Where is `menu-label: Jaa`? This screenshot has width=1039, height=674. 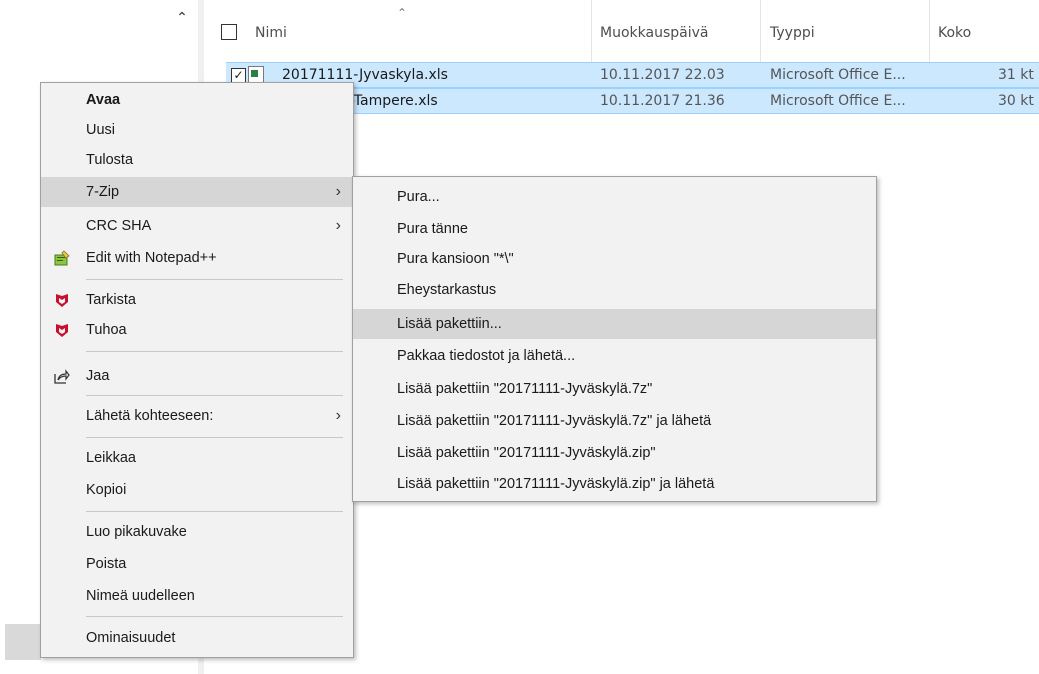
menu-label: Jaa is located at coordinates (98, 376).